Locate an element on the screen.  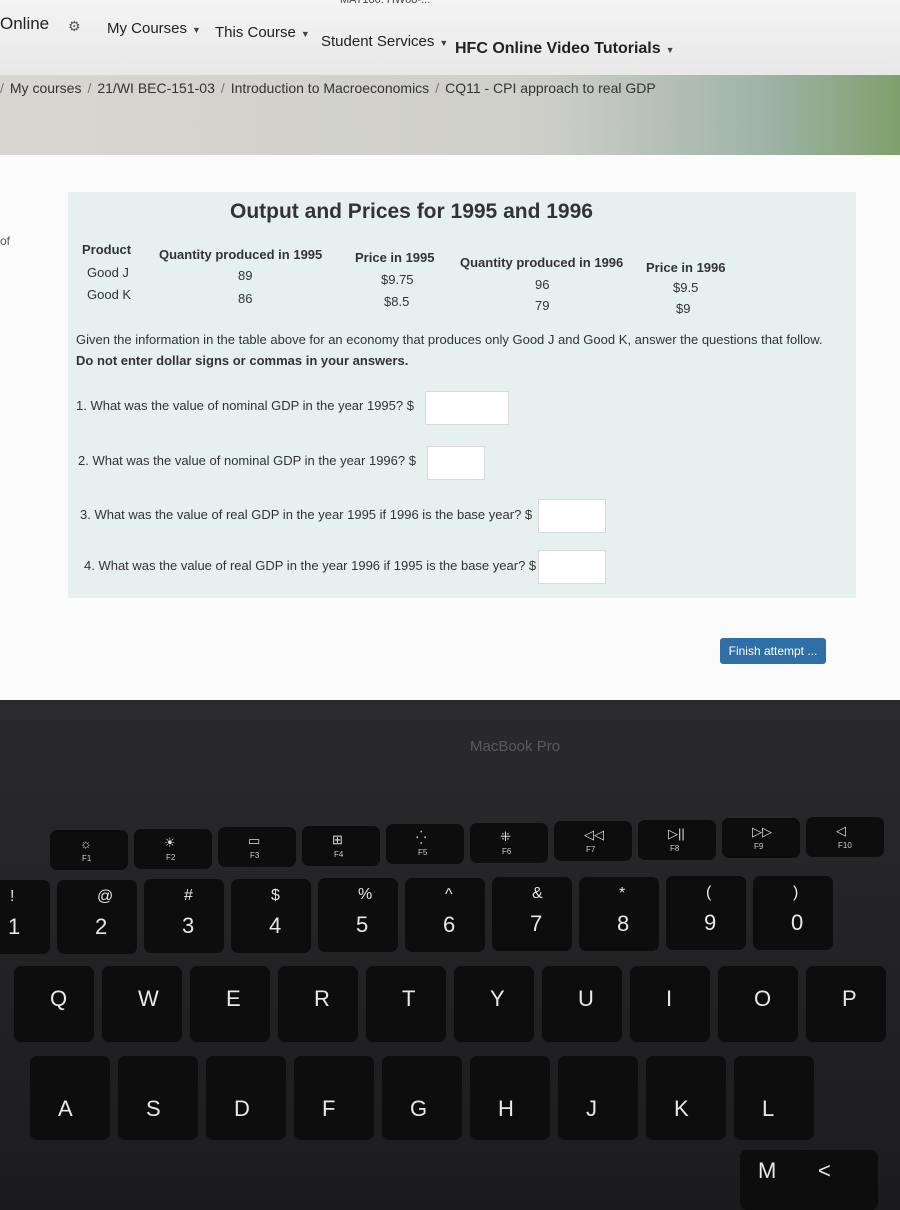
key-letter: U is located at coordinates (586, 998).